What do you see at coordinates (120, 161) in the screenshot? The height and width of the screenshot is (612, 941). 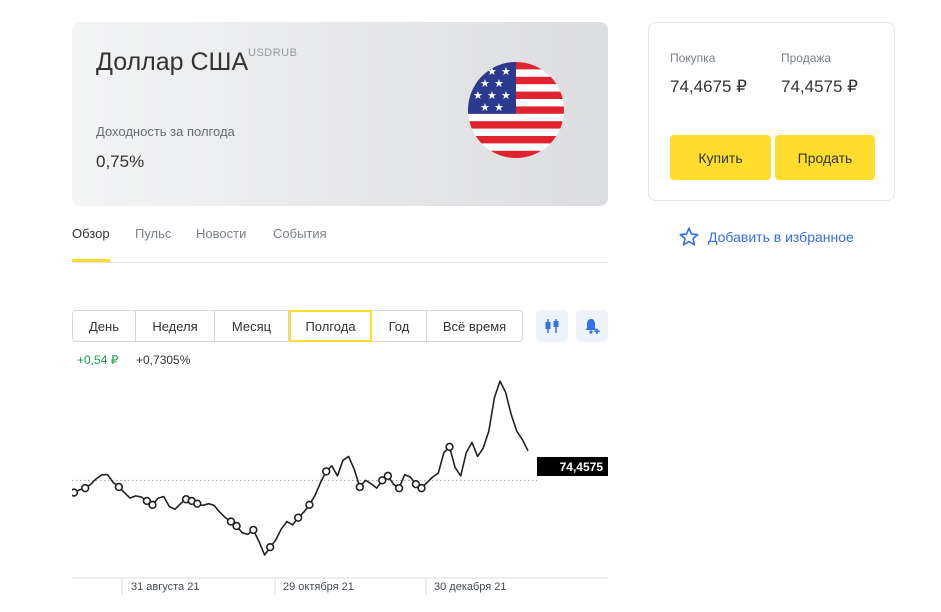 I see `yield-value: 0,75%` at bounding box center [120, 161].